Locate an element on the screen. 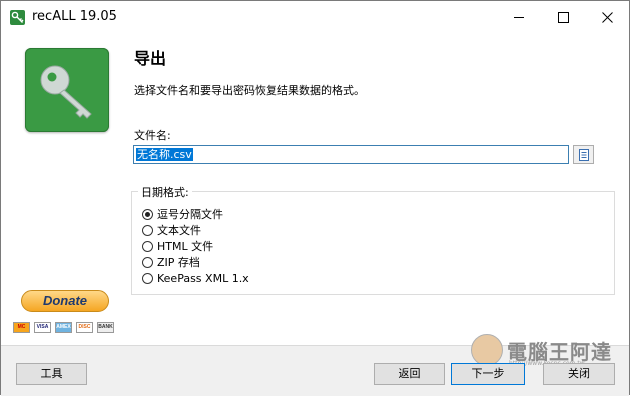  browse-button is located at coordinates (583, 154).